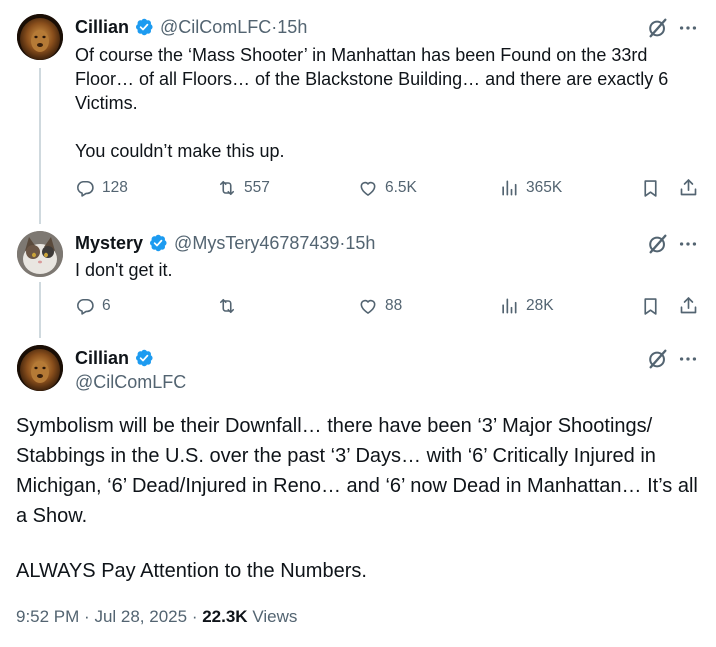 This screenshot has height=647, width=716. I want to click on like-button: 6.5K, so click(387, 188).